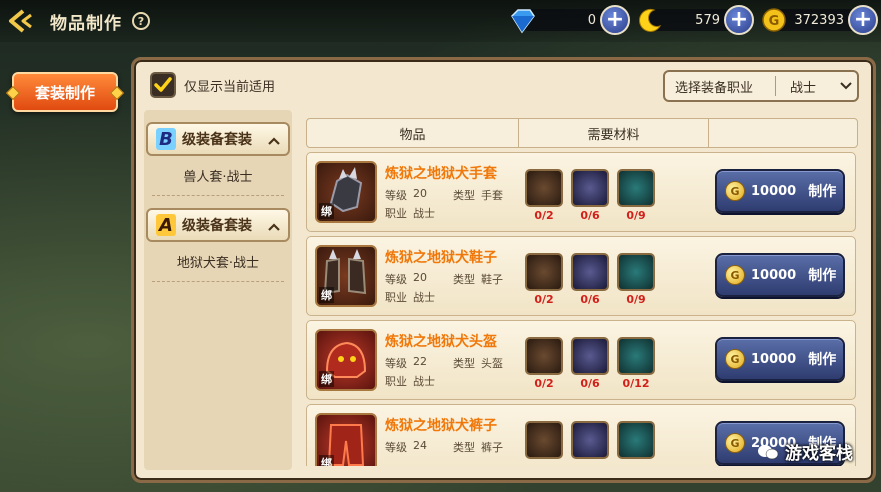 Image resolution: width=881 pixels, height=492 pixels. Describe the element at coordinates (615, 20) in the screenshot. I see `add-diamond-button: +` at that location.